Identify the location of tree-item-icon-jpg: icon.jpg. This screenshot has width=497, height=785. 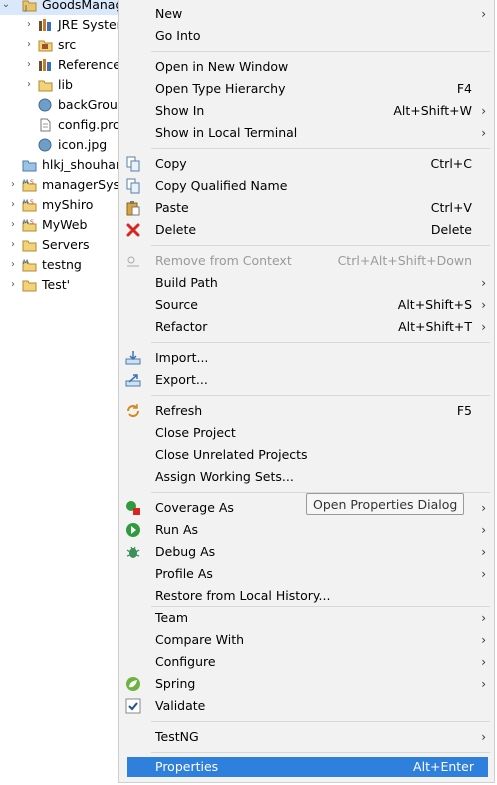
(59, 145).